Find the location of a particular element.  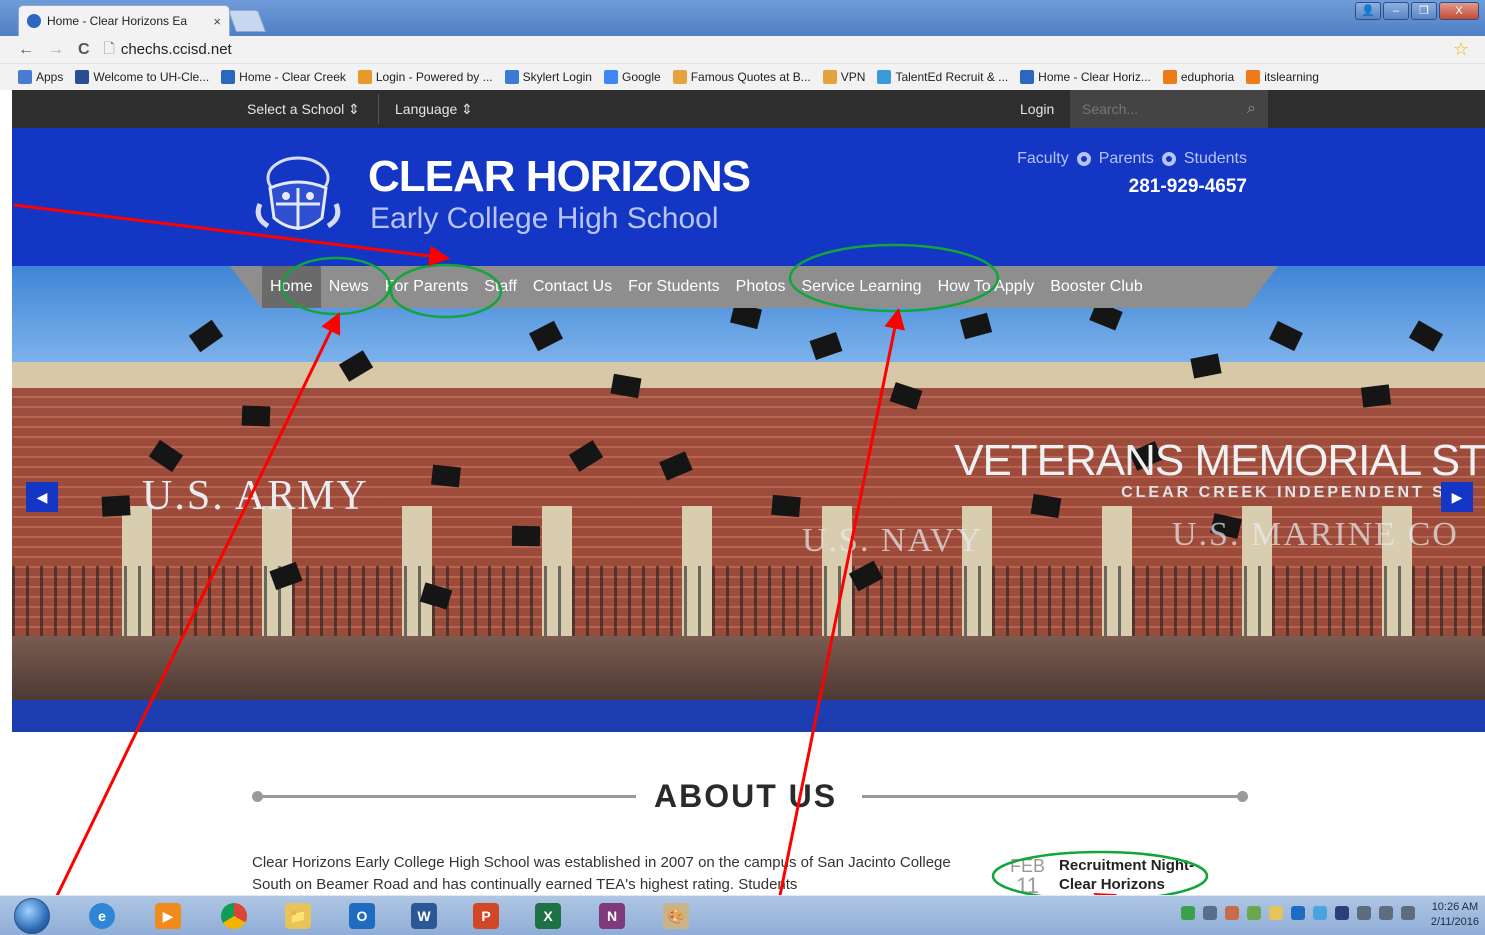

excel-icon: X is located at coordinates (548, 916).